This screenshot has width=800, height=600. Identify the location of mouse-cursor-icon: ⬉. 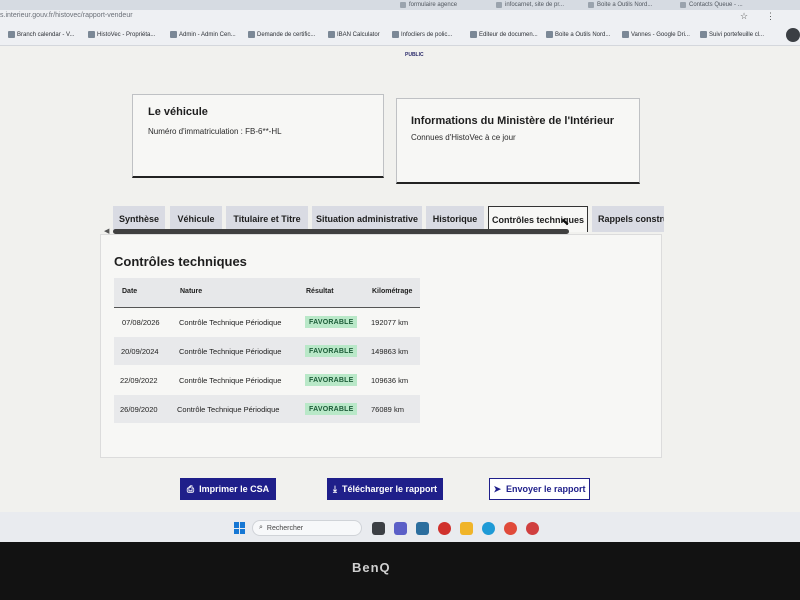
(565, 222).